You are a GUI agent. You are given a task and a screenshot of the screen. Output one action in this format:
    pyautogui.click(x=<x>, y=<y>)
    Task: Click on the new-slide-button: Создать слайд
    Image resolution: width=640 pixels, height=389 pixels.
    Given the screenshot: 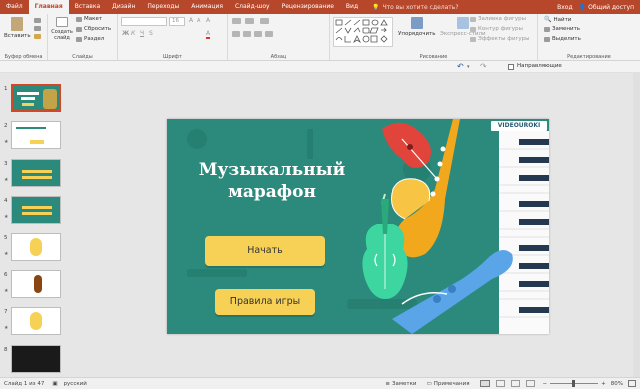 What is the action you would take?
    pyautogui.click(x=62, y=29)
    